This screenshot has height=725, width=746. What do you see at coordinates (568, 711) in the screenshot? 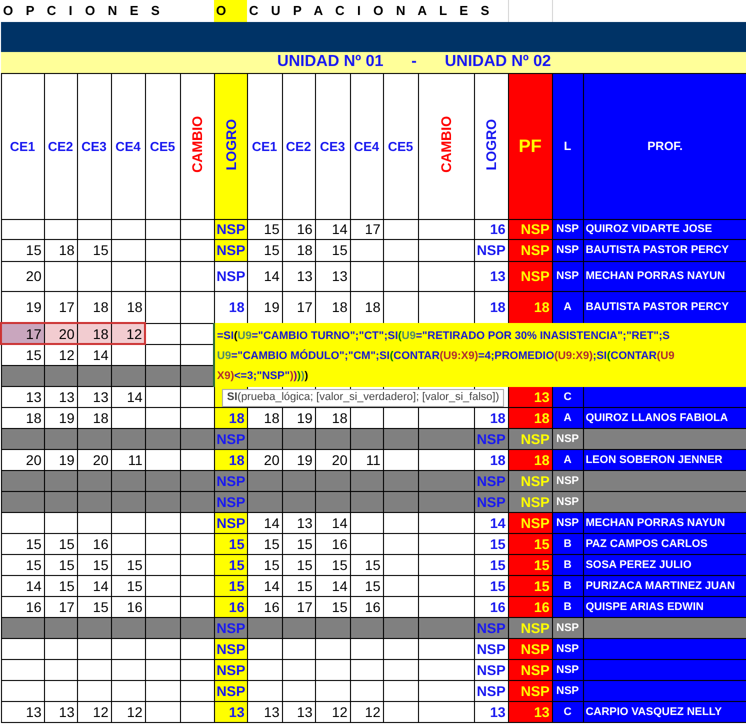
I see `table-cell: C` at bounding box center [568, 711].